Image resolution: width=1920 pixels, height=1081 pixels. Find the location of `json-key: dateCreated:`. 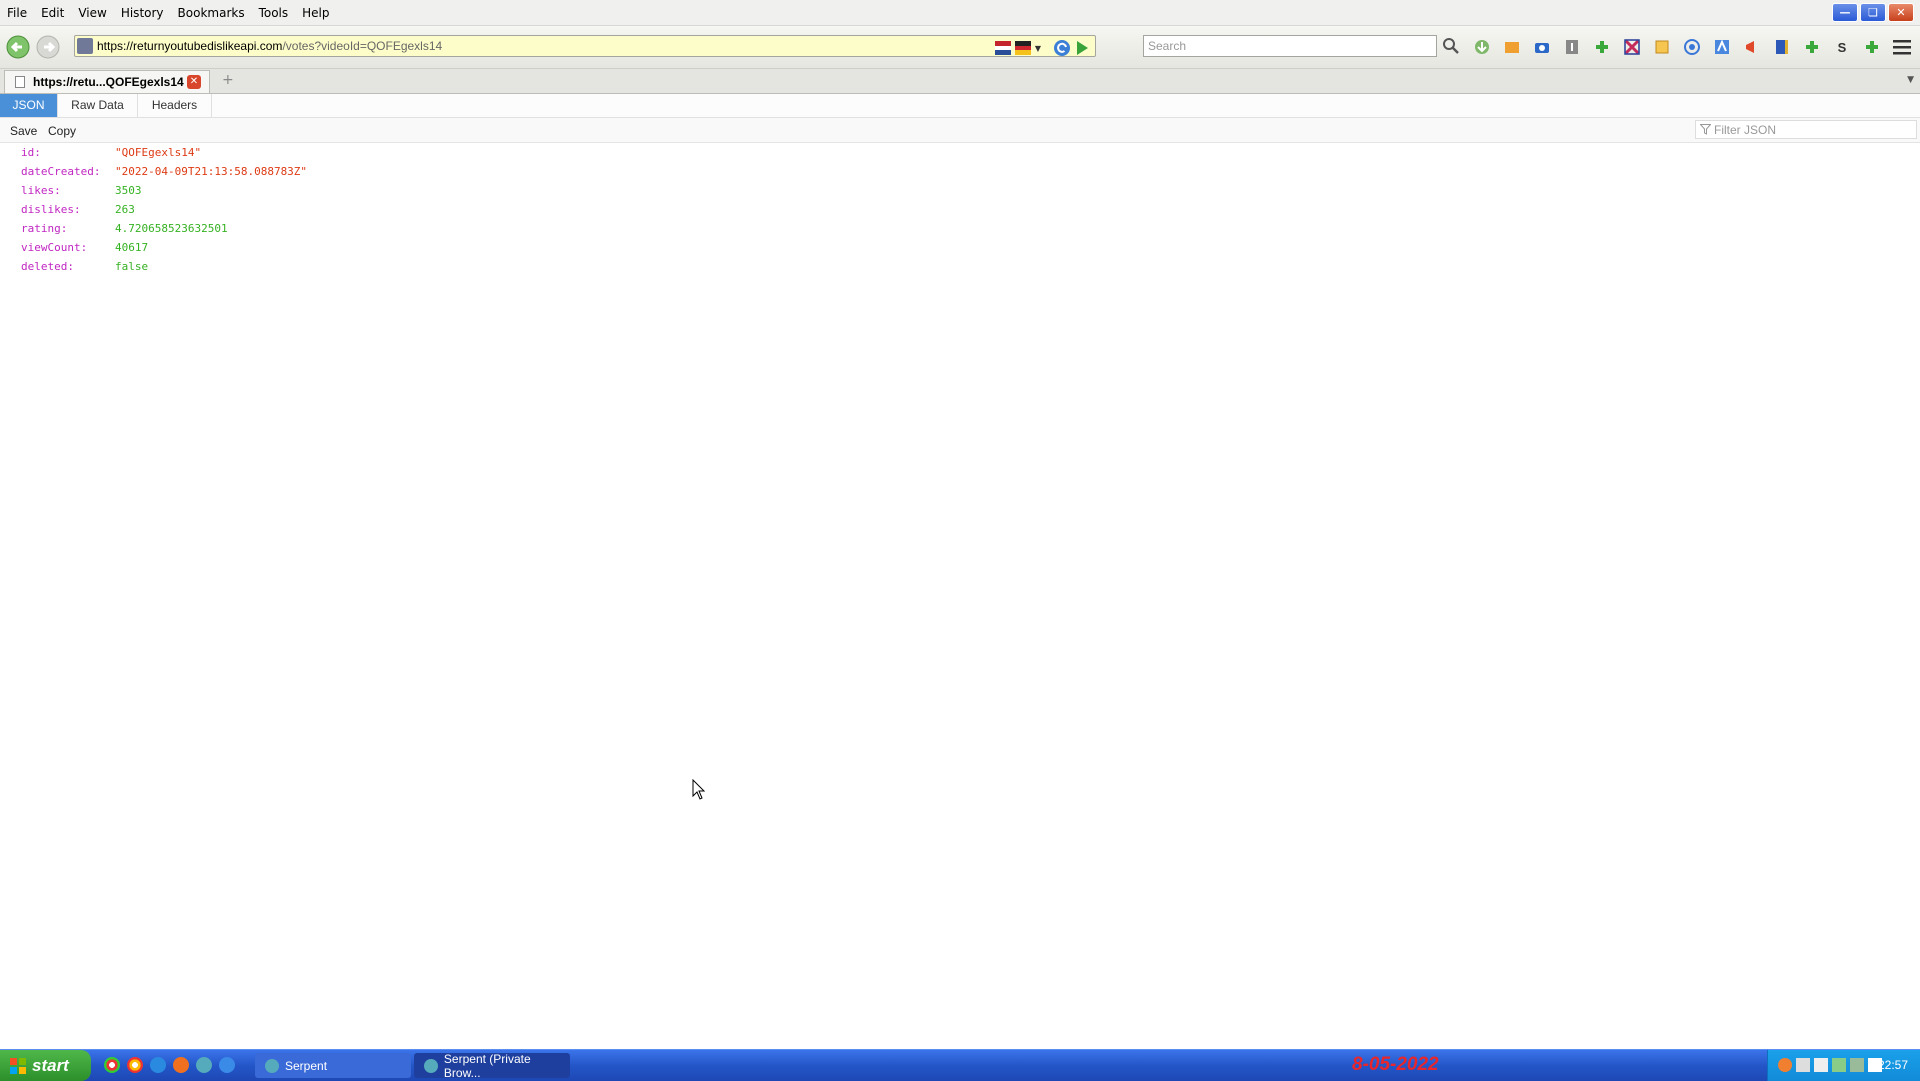

json-key: dateCreated: is located at coordinates (61, 171).